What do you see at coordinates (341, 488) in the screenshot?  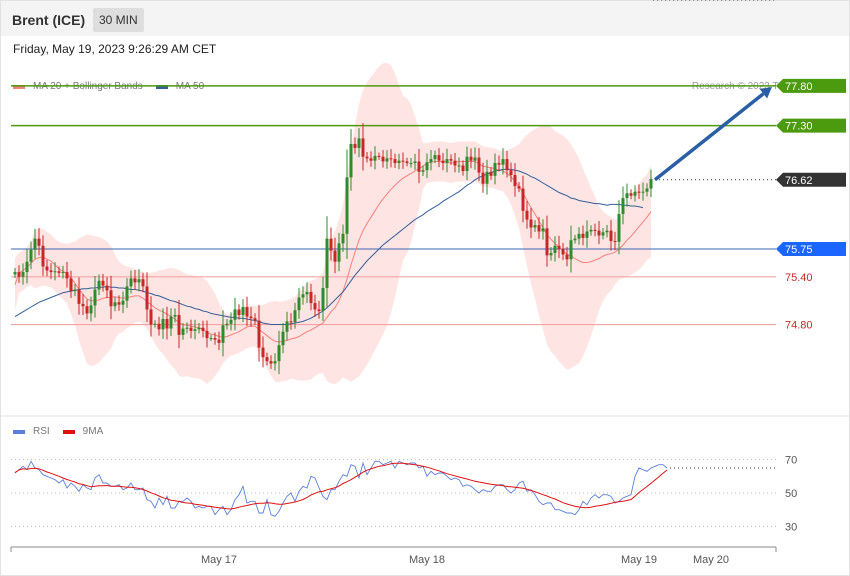 I see `rsi-line` at bounding box center [341, 488].